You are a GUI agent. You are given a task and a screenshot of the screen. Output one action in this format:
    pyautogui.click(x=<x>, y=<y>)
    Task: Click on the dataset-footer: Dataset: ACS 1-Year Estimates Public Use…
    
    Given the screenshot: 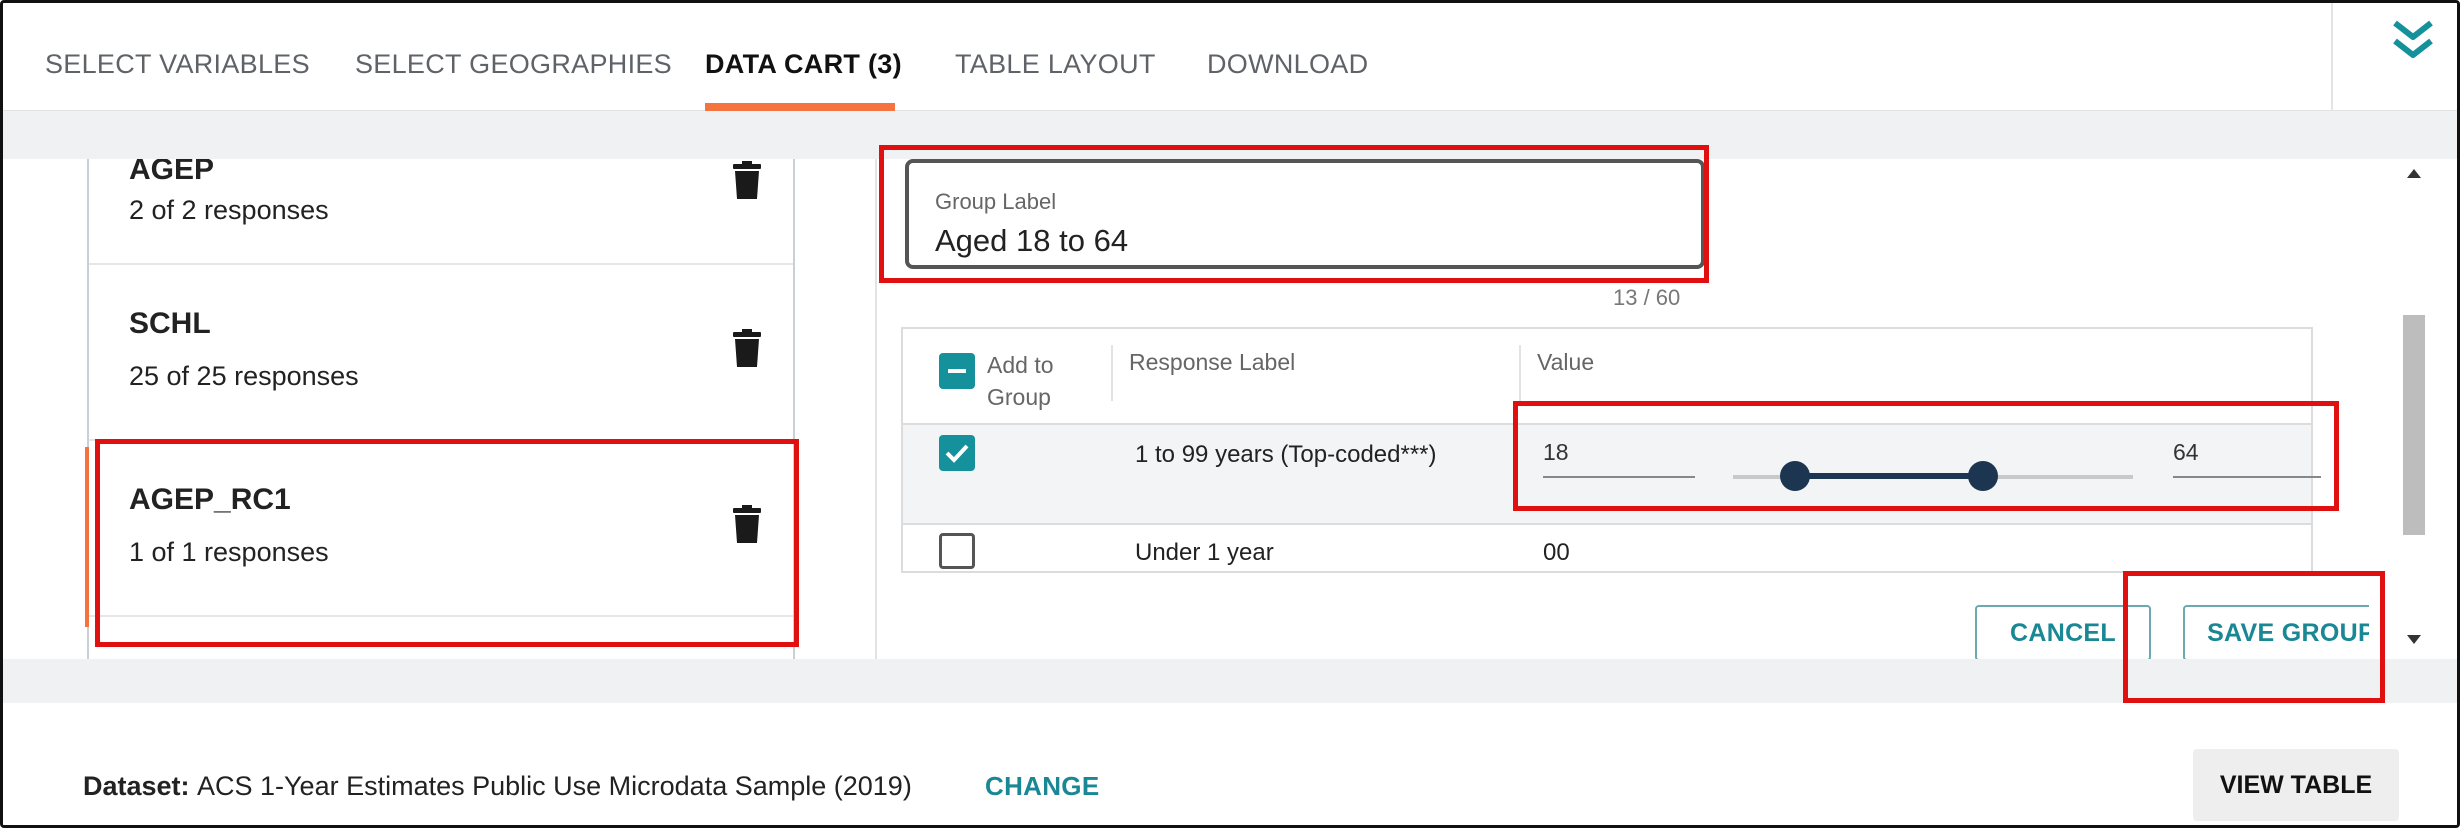 What is the action you would take?
    pyautogui.click(x=1230, y=764)
    